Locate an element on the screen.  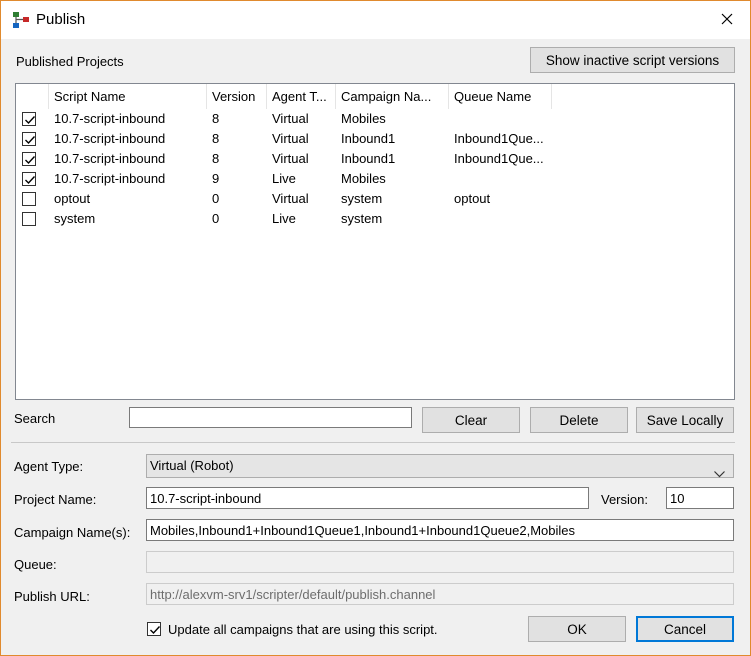
title-bar: Publish is located at coordinates (375, 20).